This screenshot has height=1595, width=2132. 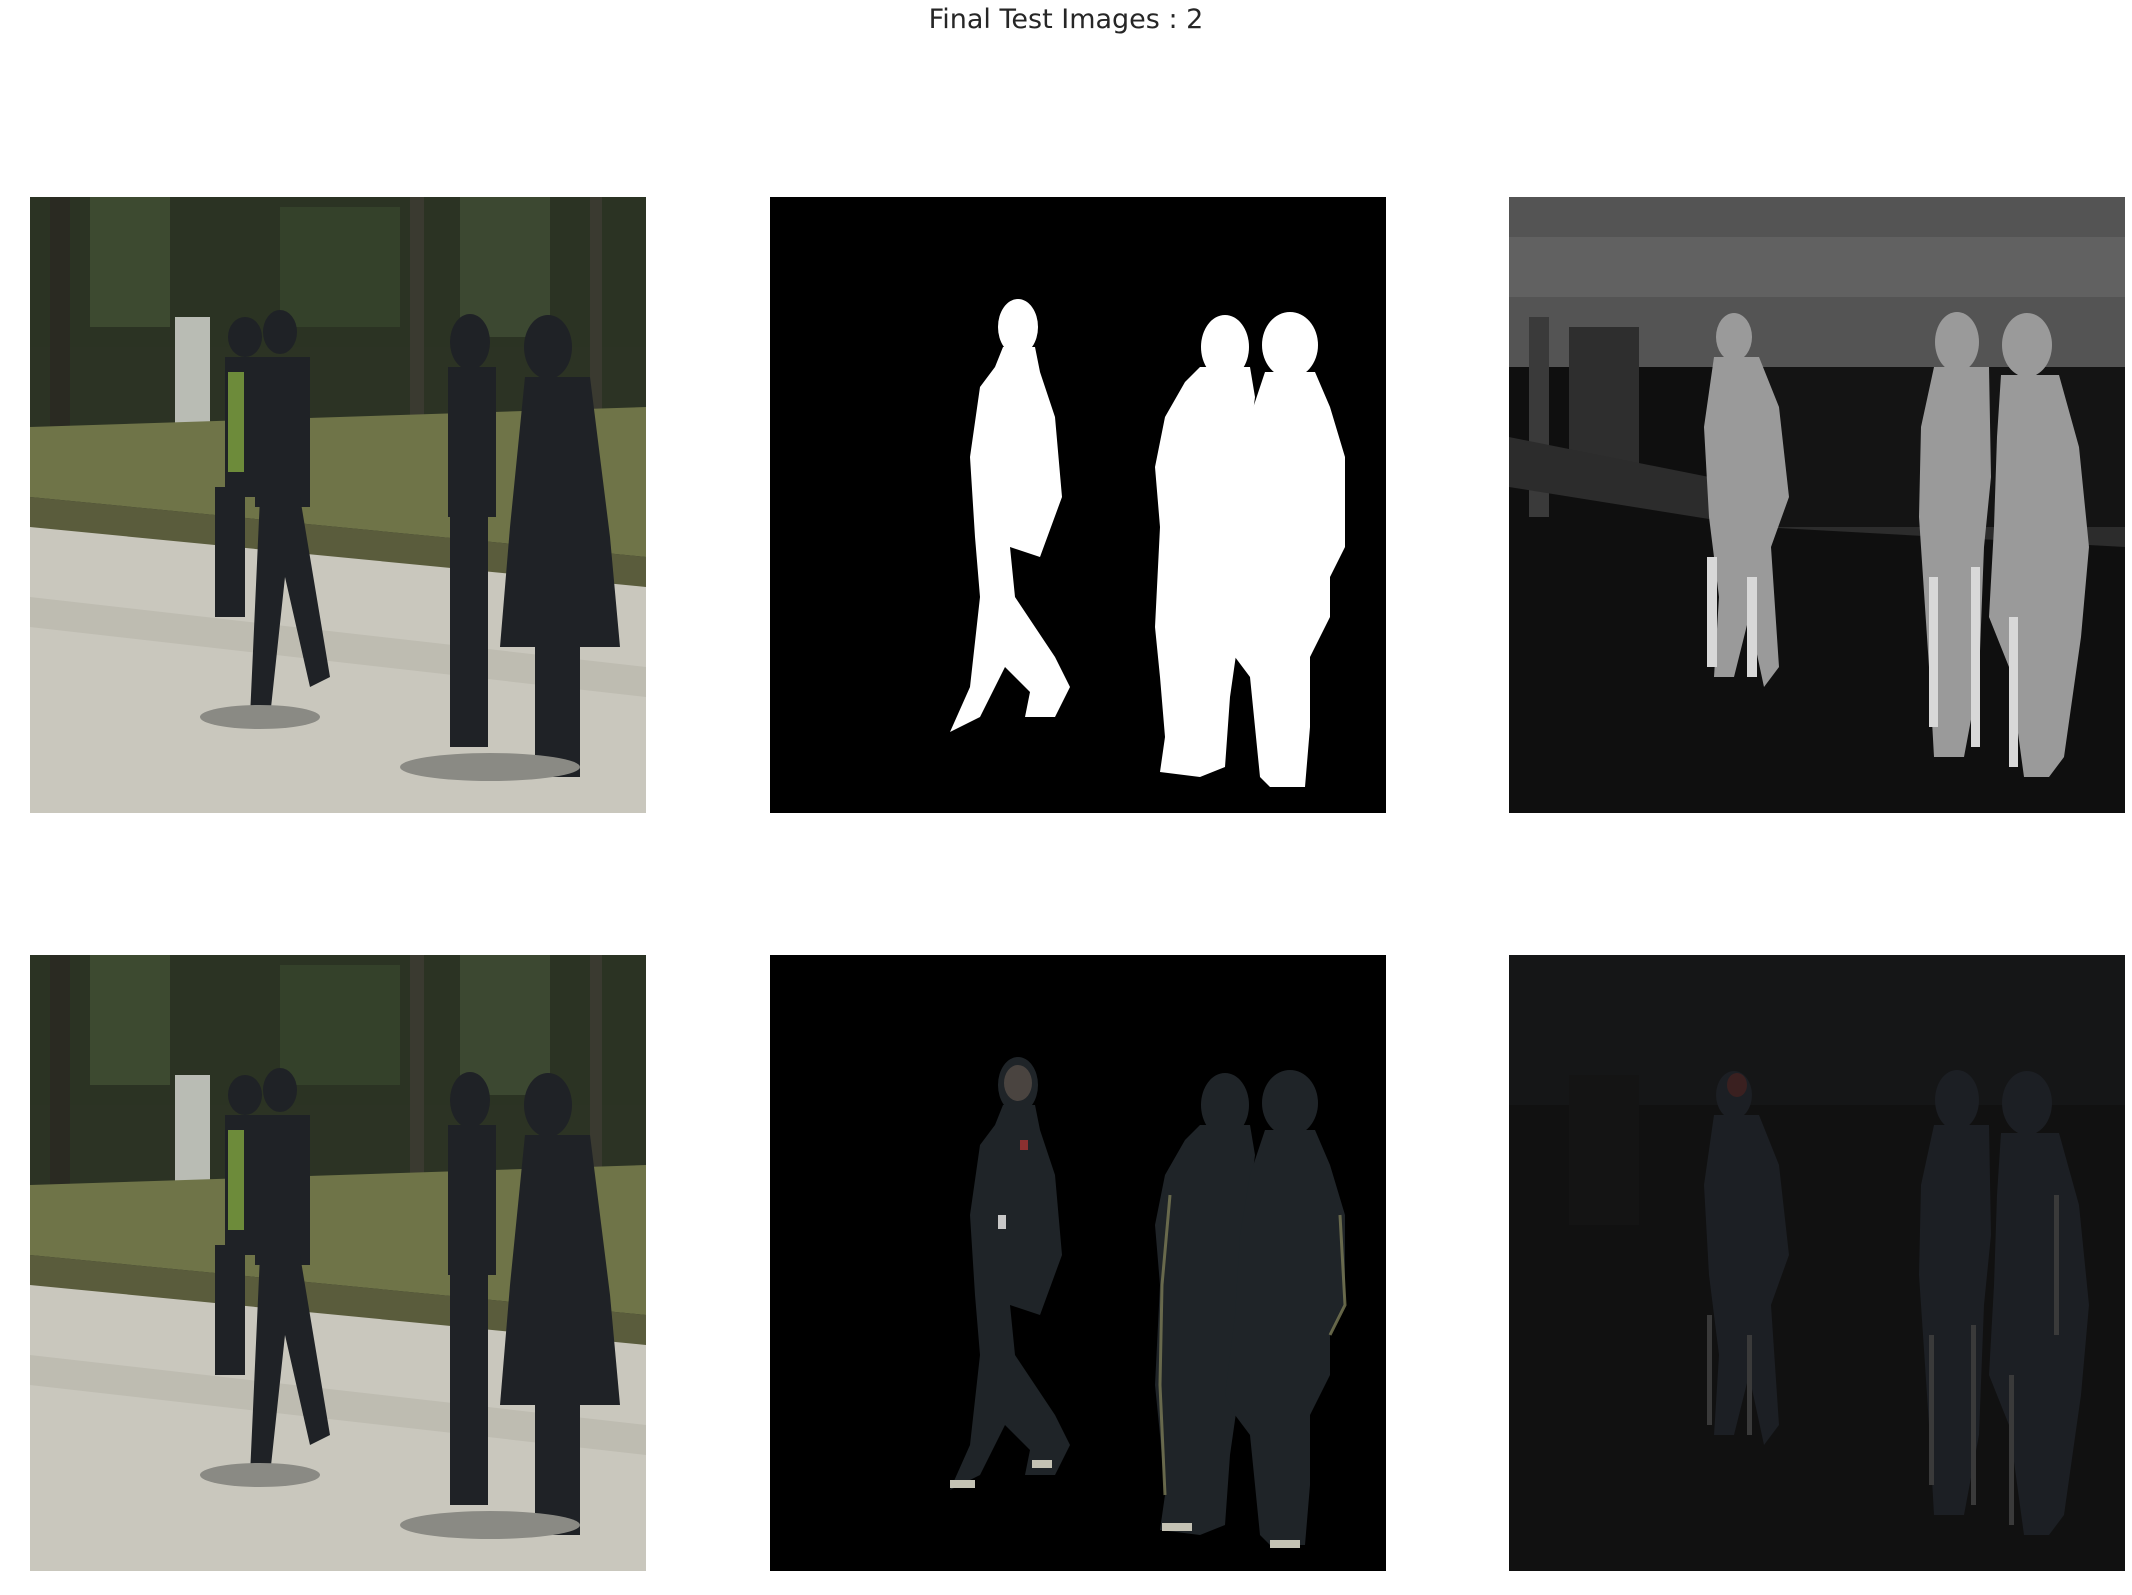 I want to click on residual-map-panel, so click(x=1817, y=1263).